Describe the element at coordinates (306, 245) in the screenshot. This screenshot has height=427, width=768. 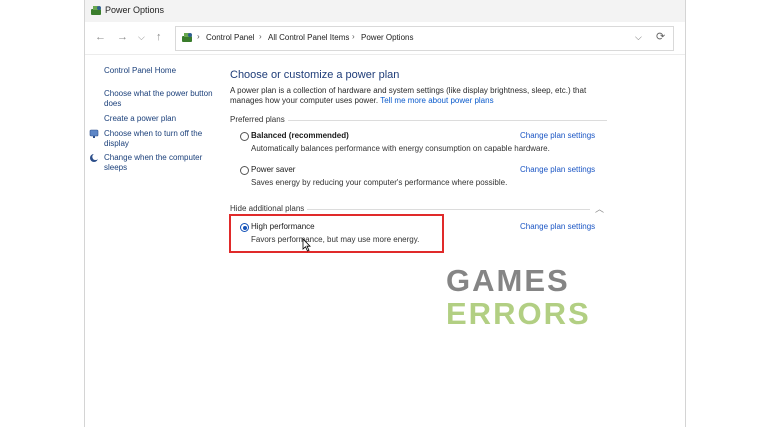
I see `mouse-cursor-icon` at that location.